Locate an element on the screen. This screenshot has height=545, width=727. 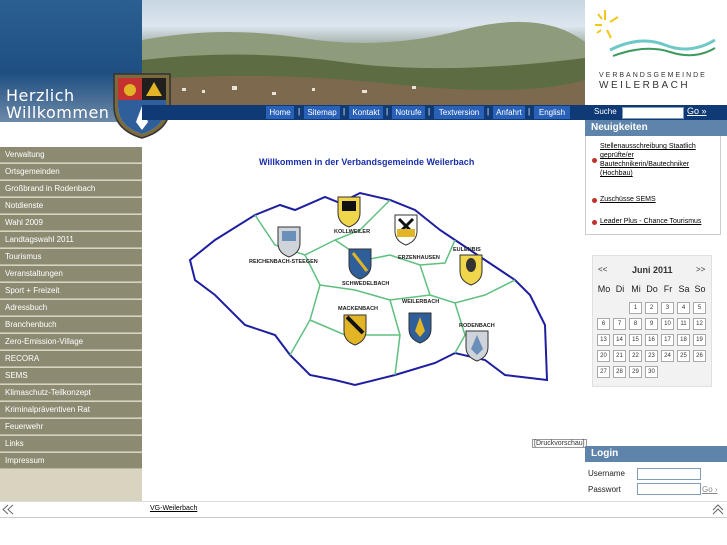
calendar-weekday: Sa is located at coordinates (684, 289).